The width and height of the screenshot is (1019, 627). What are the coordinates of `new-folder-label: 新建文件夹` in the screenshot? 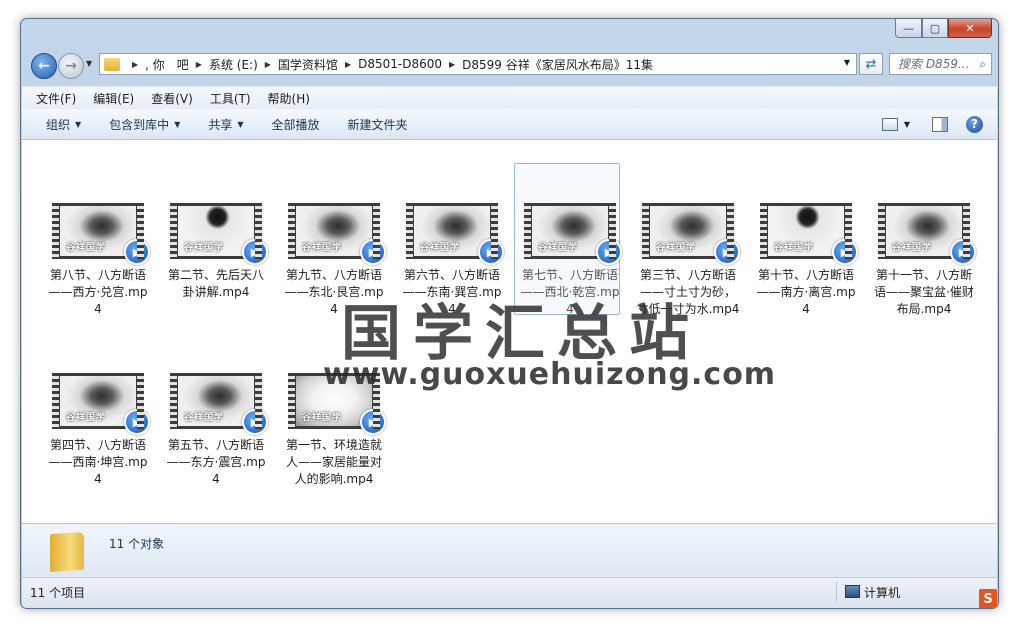 It's located at (377, 124).